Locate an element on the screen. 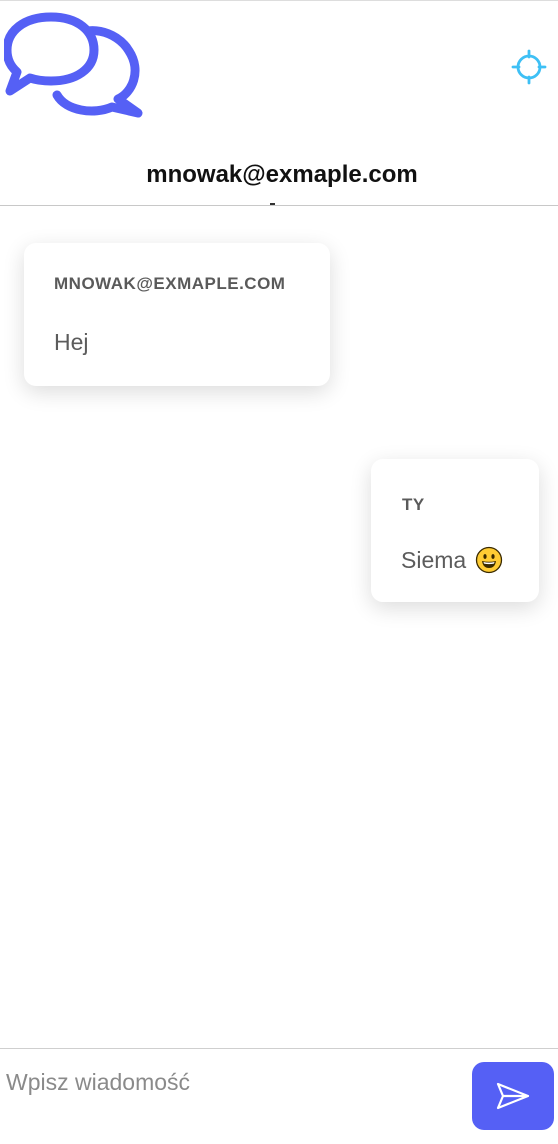  message-text: Siema is located at coordinates (452, 560).